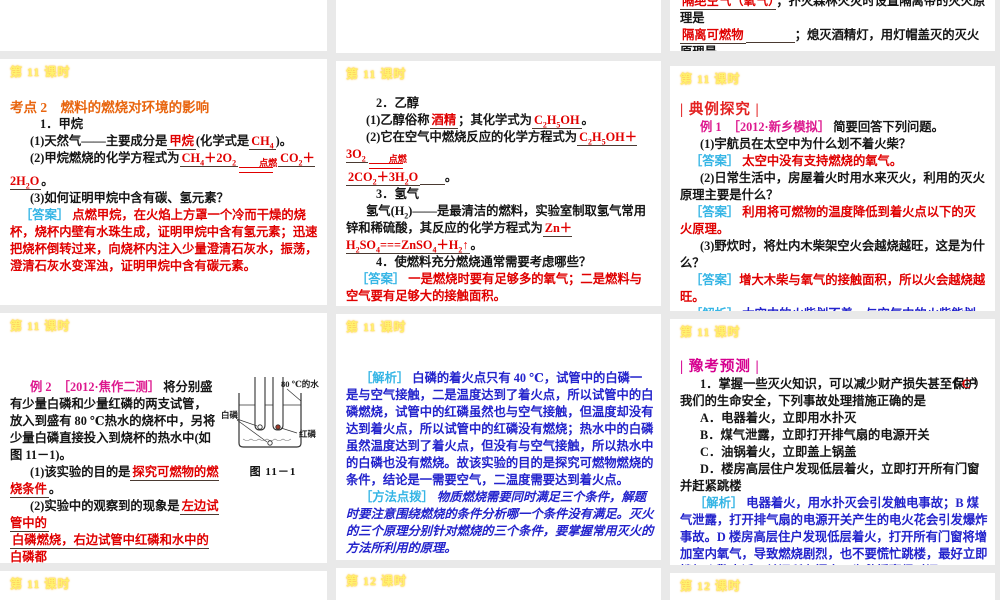  What do you see at coordinates (80, 472) in the screenshot?
I see `text-segment: (1)该实验的目的是` at bounding box center [80, 472].